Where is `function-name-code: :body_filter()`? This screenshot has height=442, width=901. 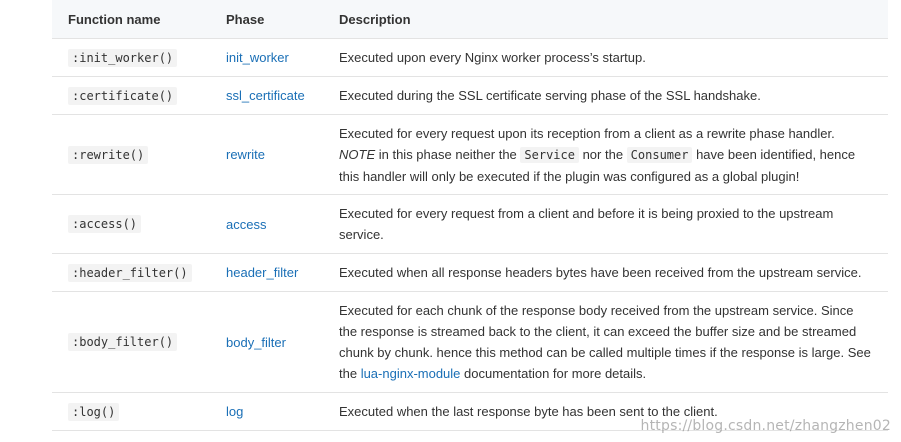 function-name-code: :body_filter() is located at coordinates (123, 342).